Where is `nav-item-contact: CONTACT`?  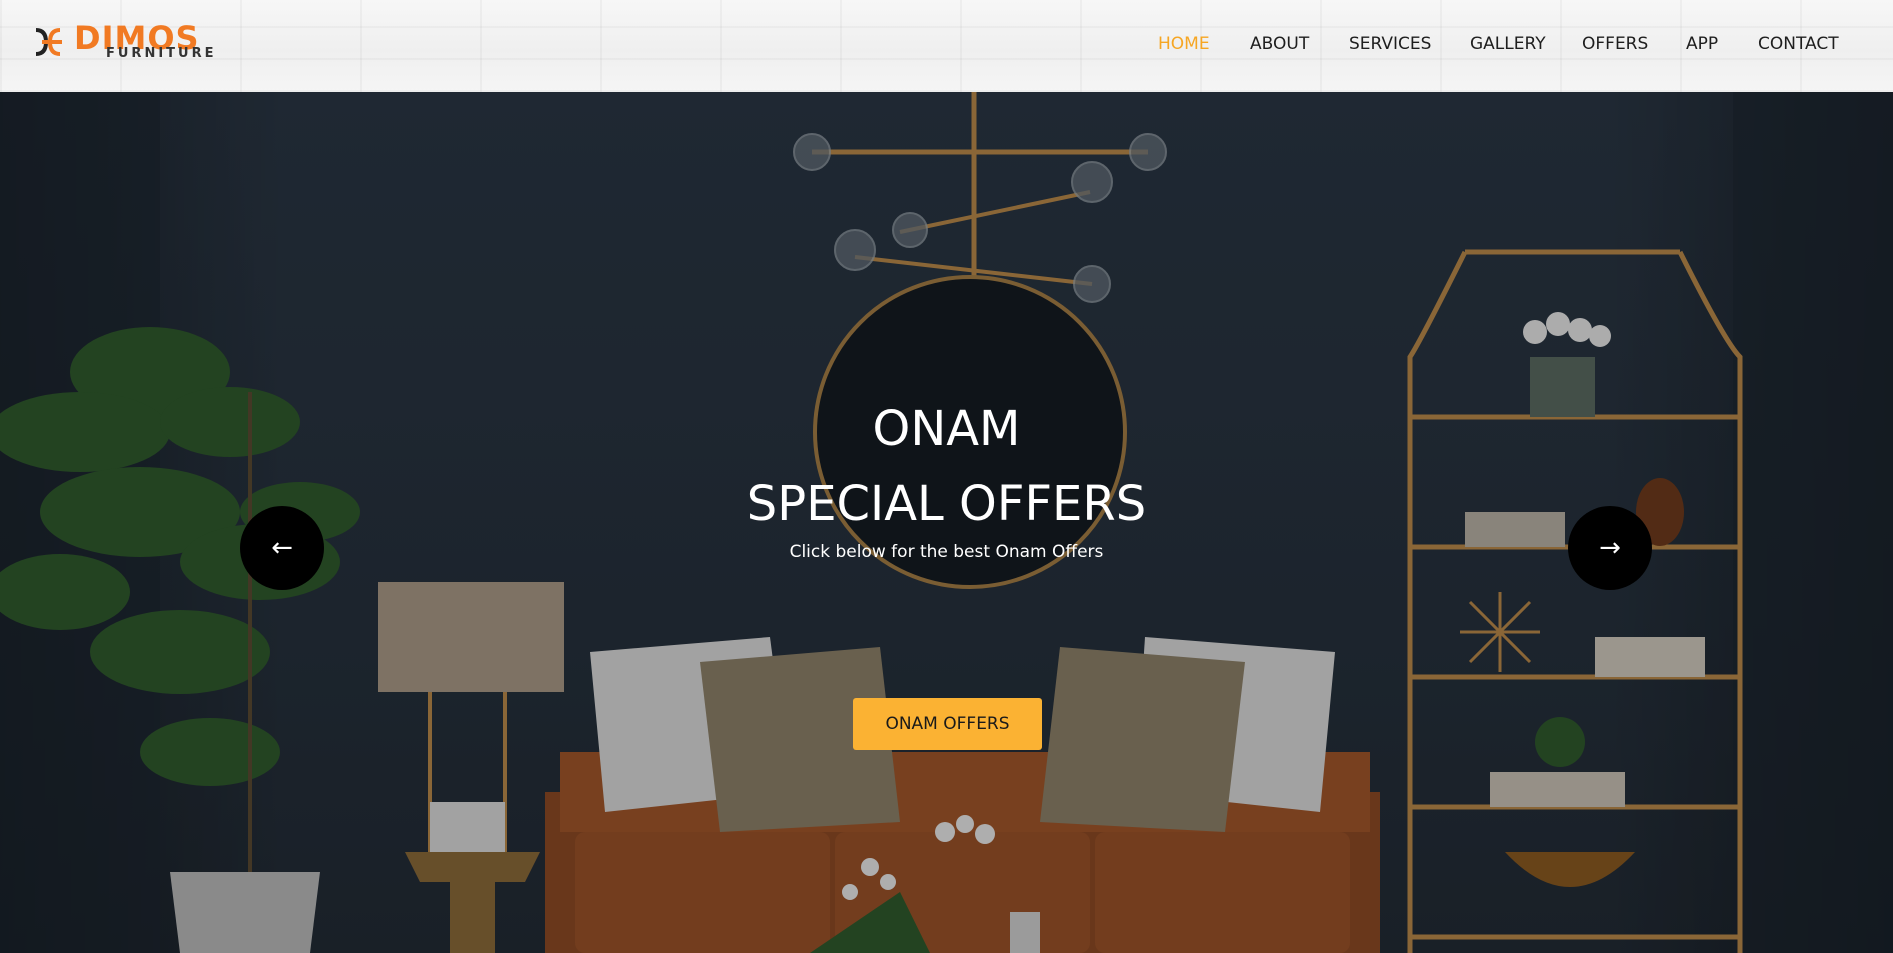
nav-item-contact: CONTACT is located at coordinates (1798, 44).